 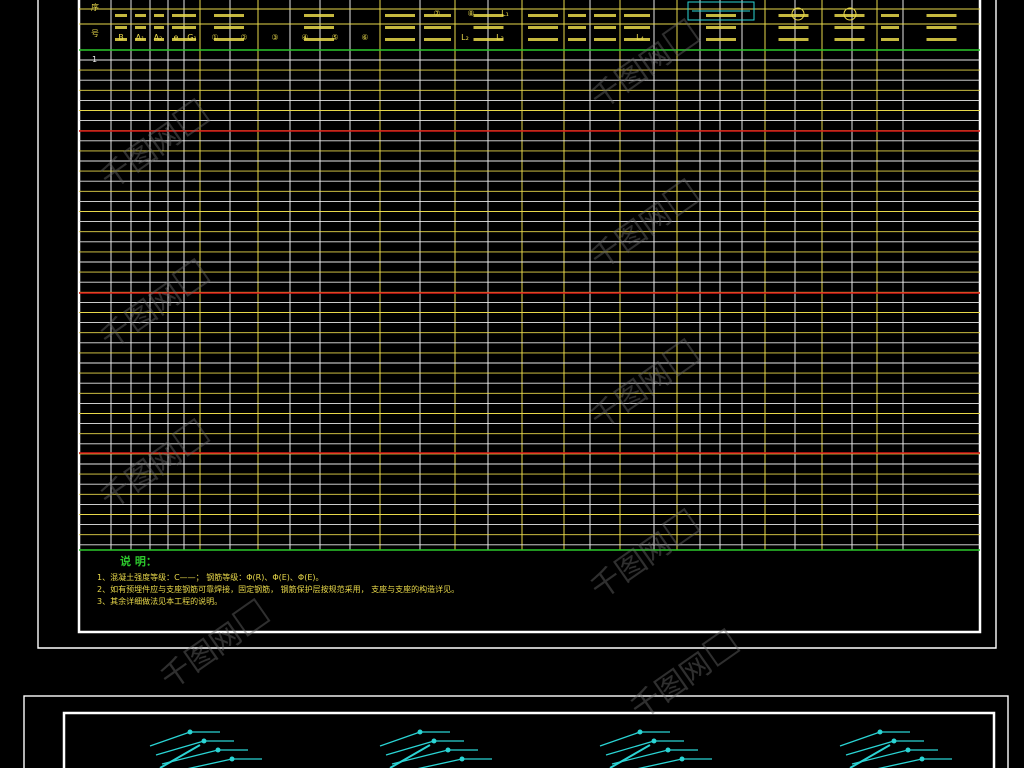 I want to click on row-marker: 1, so click(x=94, y=59).